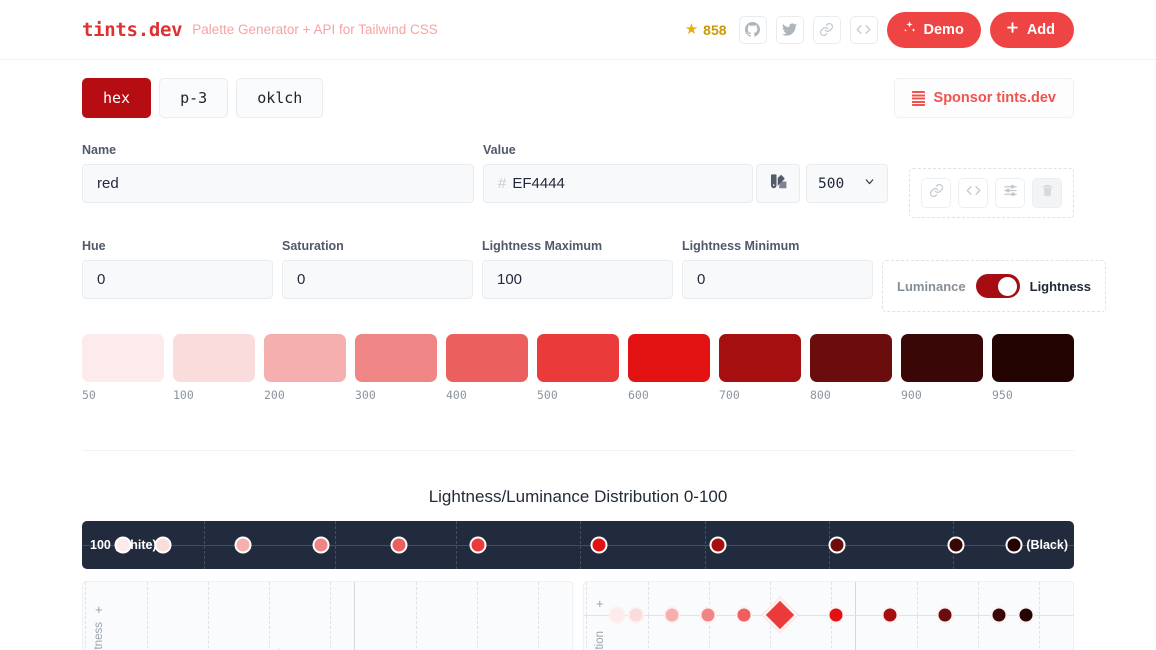 This screenshot has height=650, width=1156. I want to click on sponsor-button: Sponsor tints.dev, so click(983, 98).